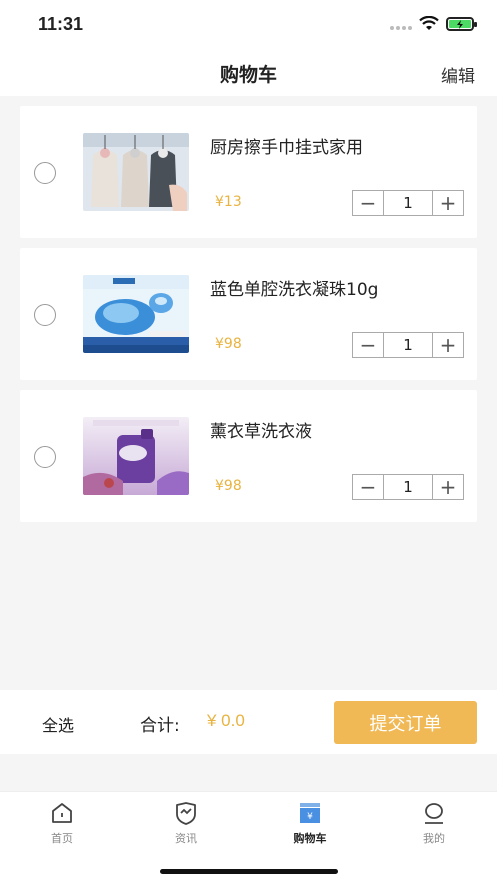 The width and height of the screenshot is (497, 883). What do you see at coordinates (401, 28) in the screenshot?
I see `signal-icon` at bounding box center [401, 28].